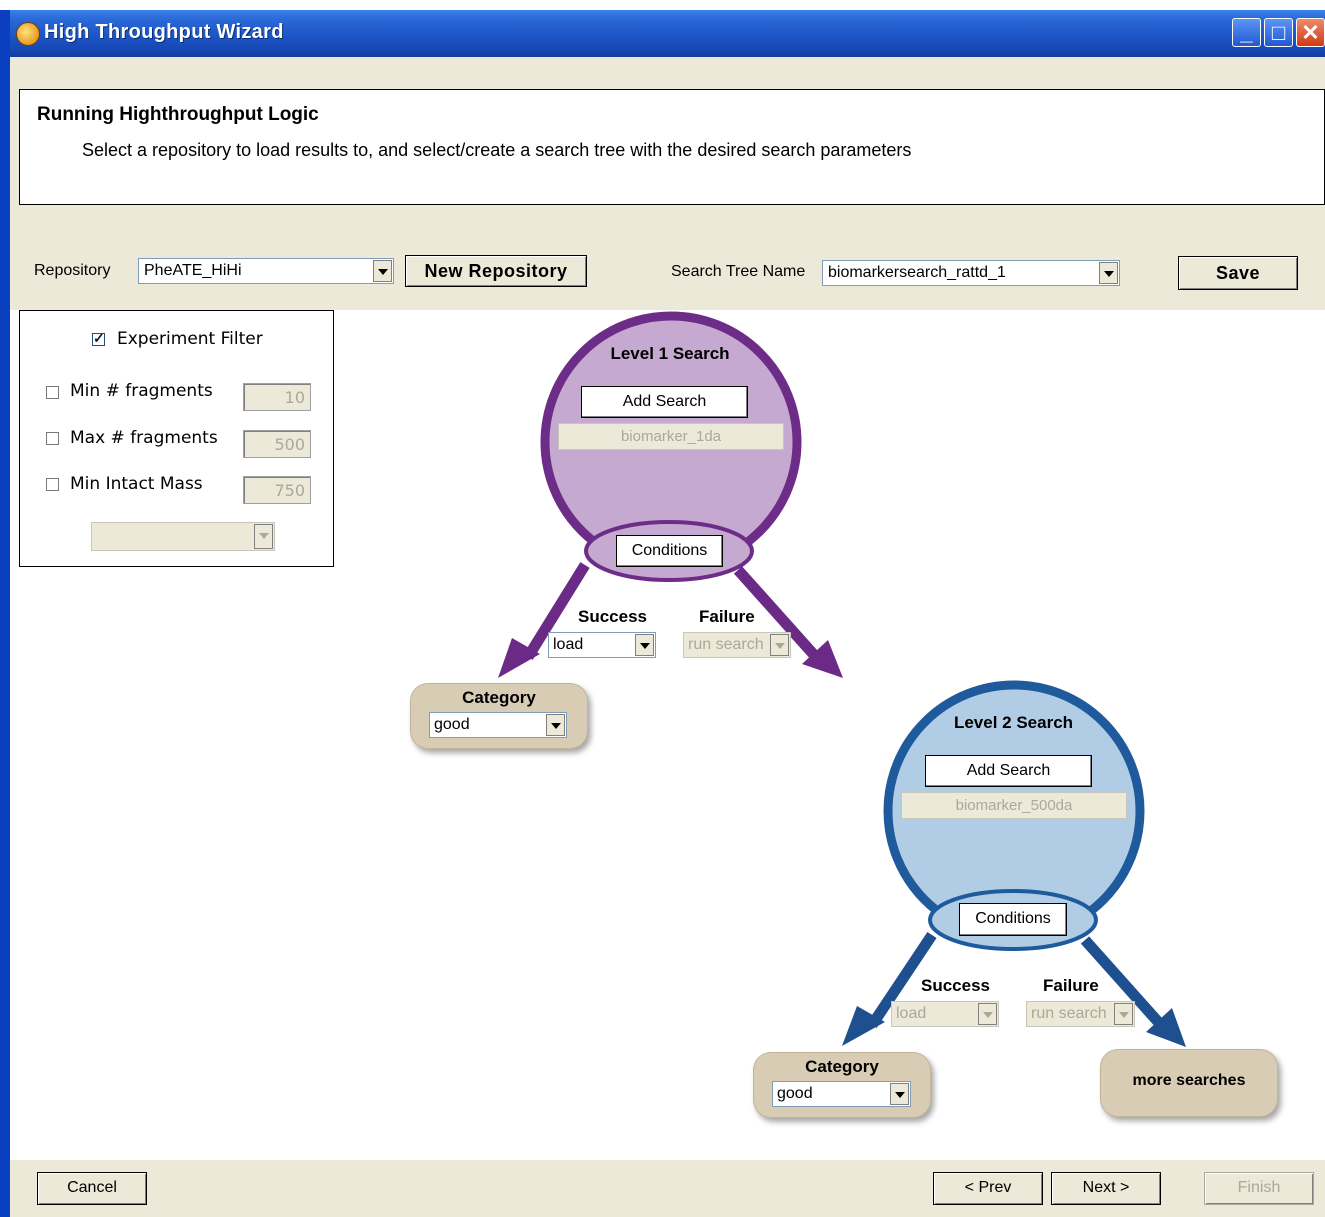  What do you see at coordinates (289, 444) in the screenshot?
I see `max-fragments-value: 500` at bounding box center [289, 444].